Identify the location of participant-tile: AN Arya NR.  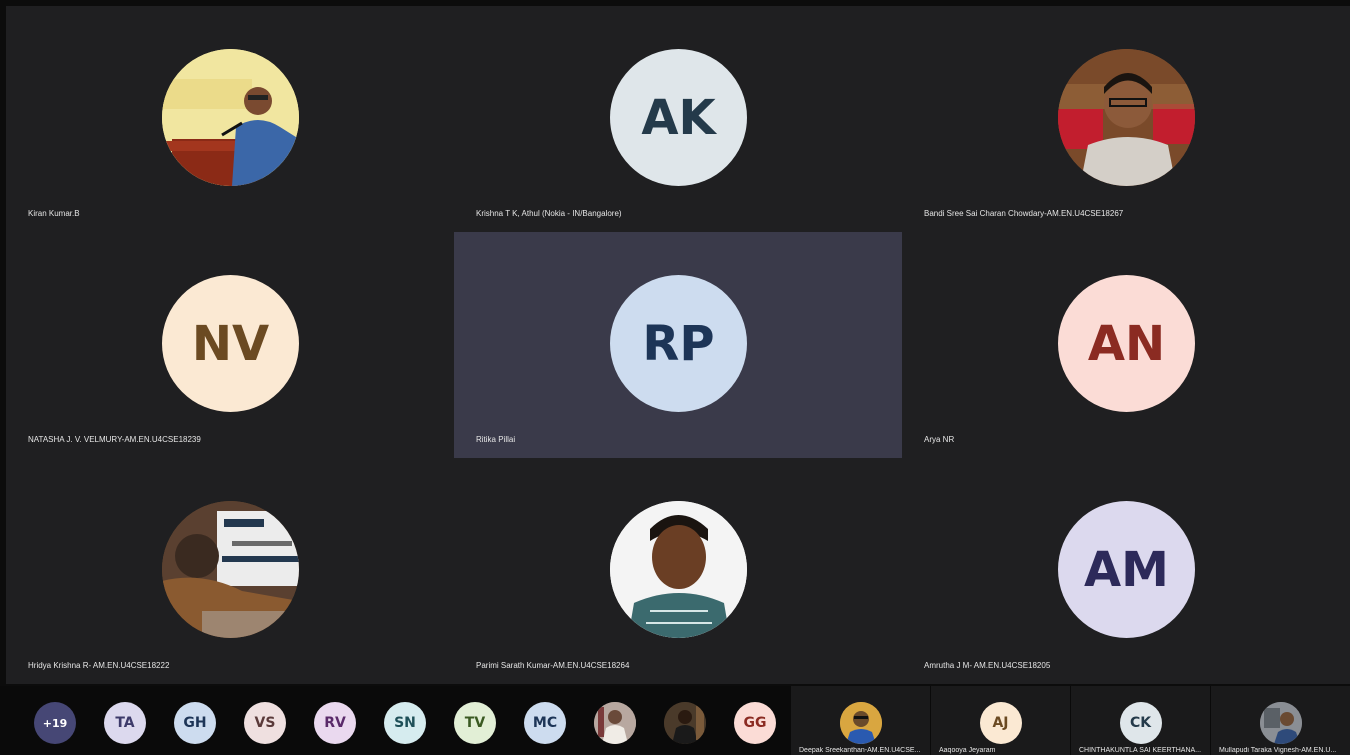
(1126, 345).